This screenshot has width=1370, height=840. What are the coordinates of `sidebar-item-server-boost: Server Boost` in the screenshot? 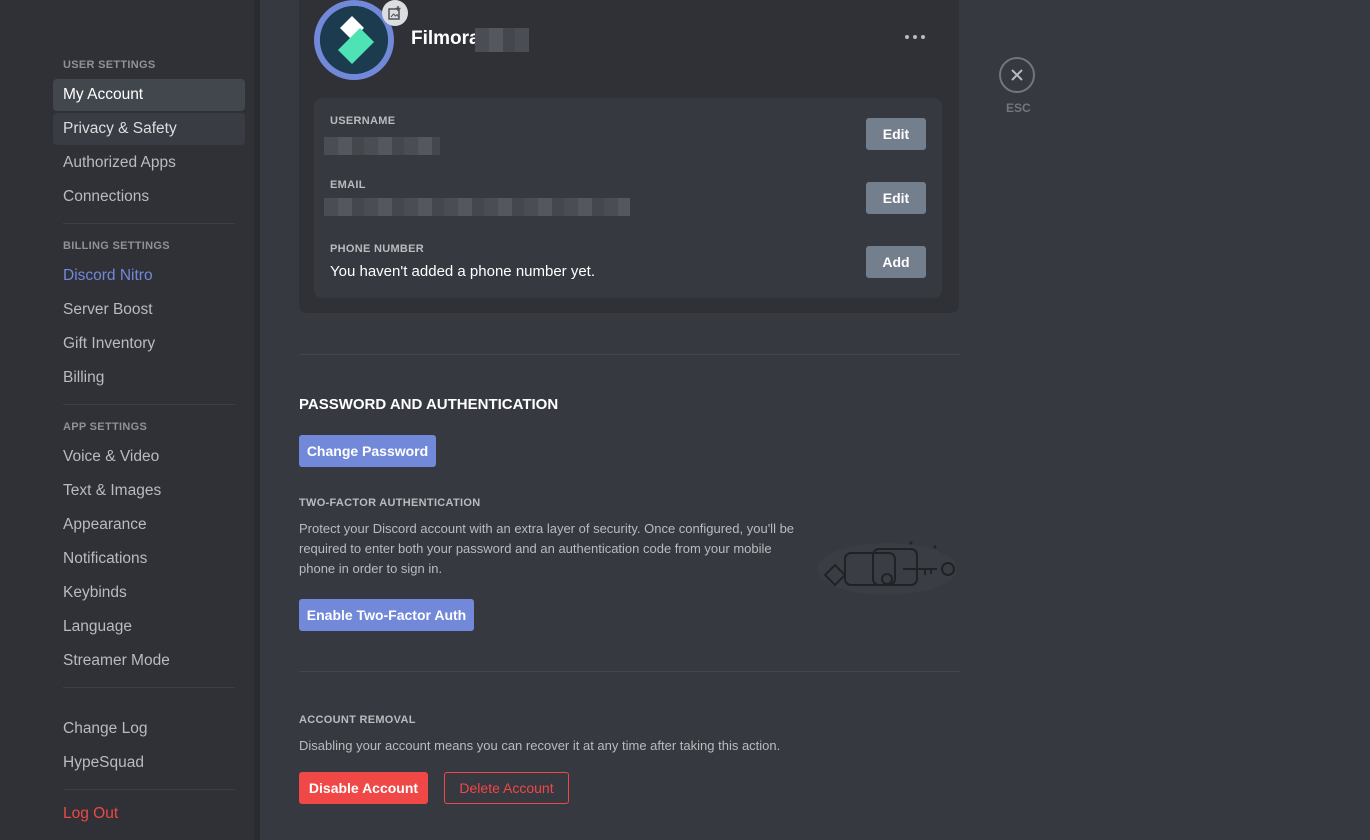 It's located at (149, 310).